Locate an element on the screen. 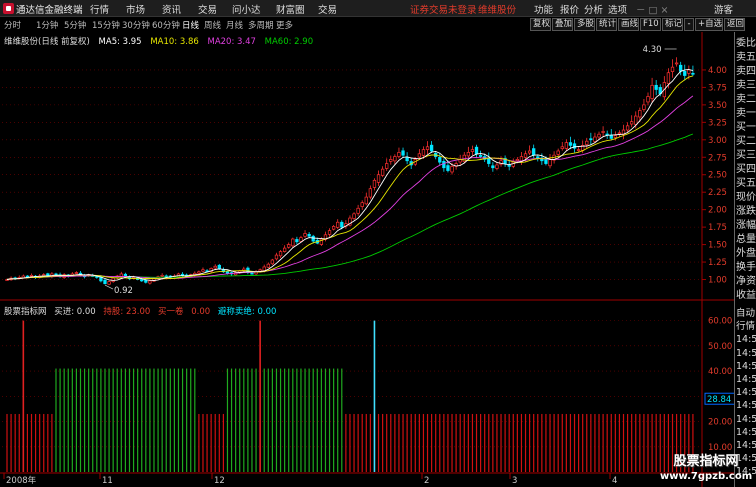 The width and height of the screenshot is (756, 487). stock-name-top: 维维股份 is located at coordinates (497, 10).